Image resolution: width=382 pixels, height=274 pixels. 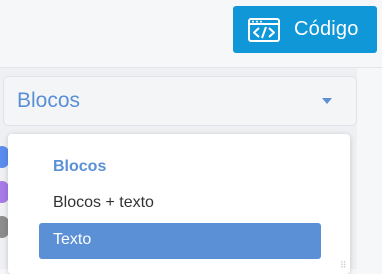 What do you see at coordinates (103, 202) in the screenshot?
I see `option-label: Blocos + texto` at bounding box center [103, 202].